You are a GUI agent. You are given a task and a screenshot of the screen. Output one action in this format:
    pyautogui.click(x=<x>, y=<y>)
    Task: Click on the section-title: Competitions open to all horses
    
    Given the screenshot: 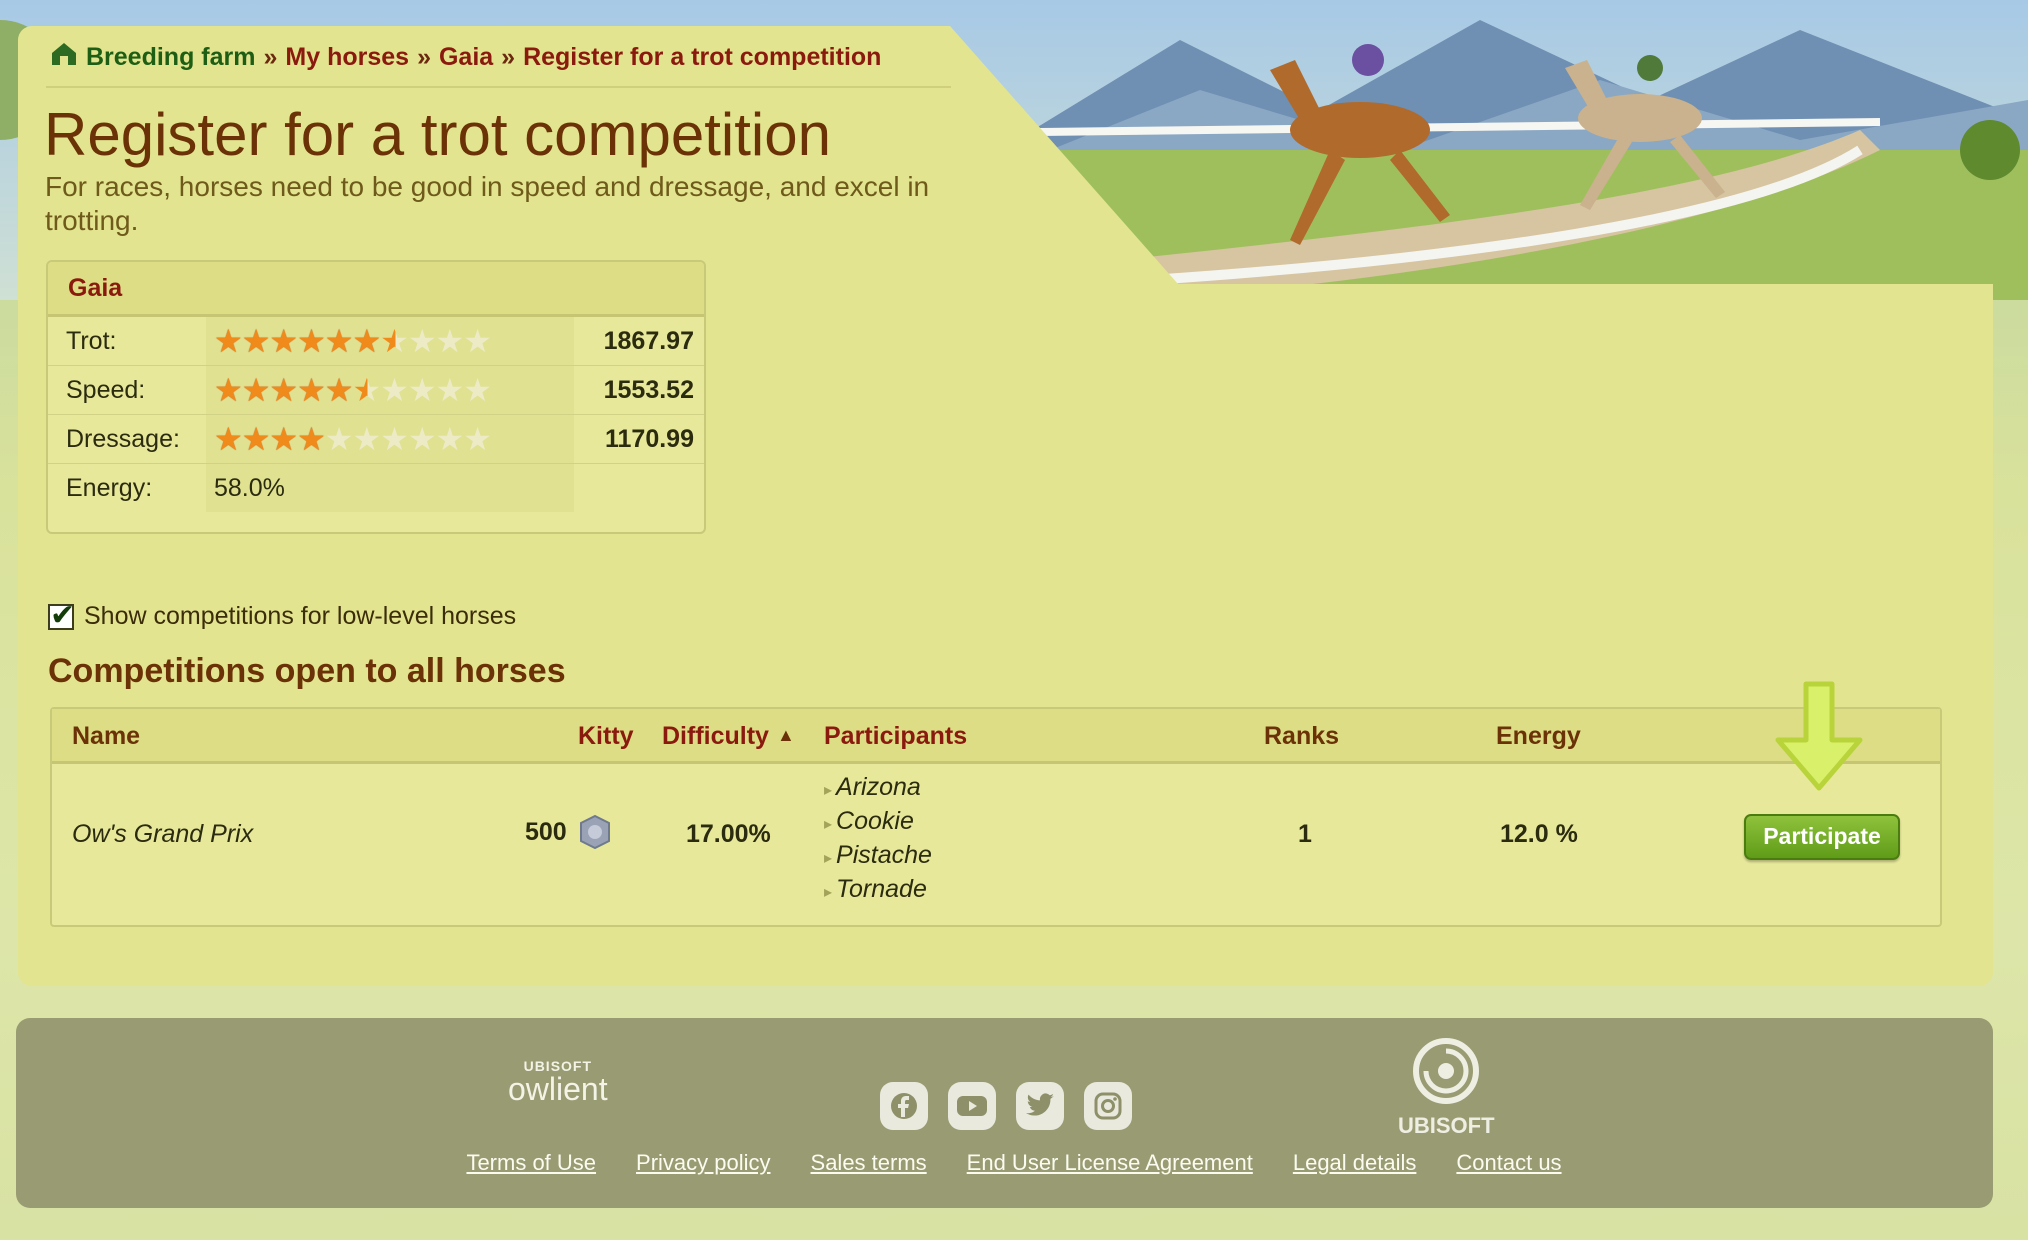 What is the action you would take?
    pyautogui.click(x=307, y=671)
    